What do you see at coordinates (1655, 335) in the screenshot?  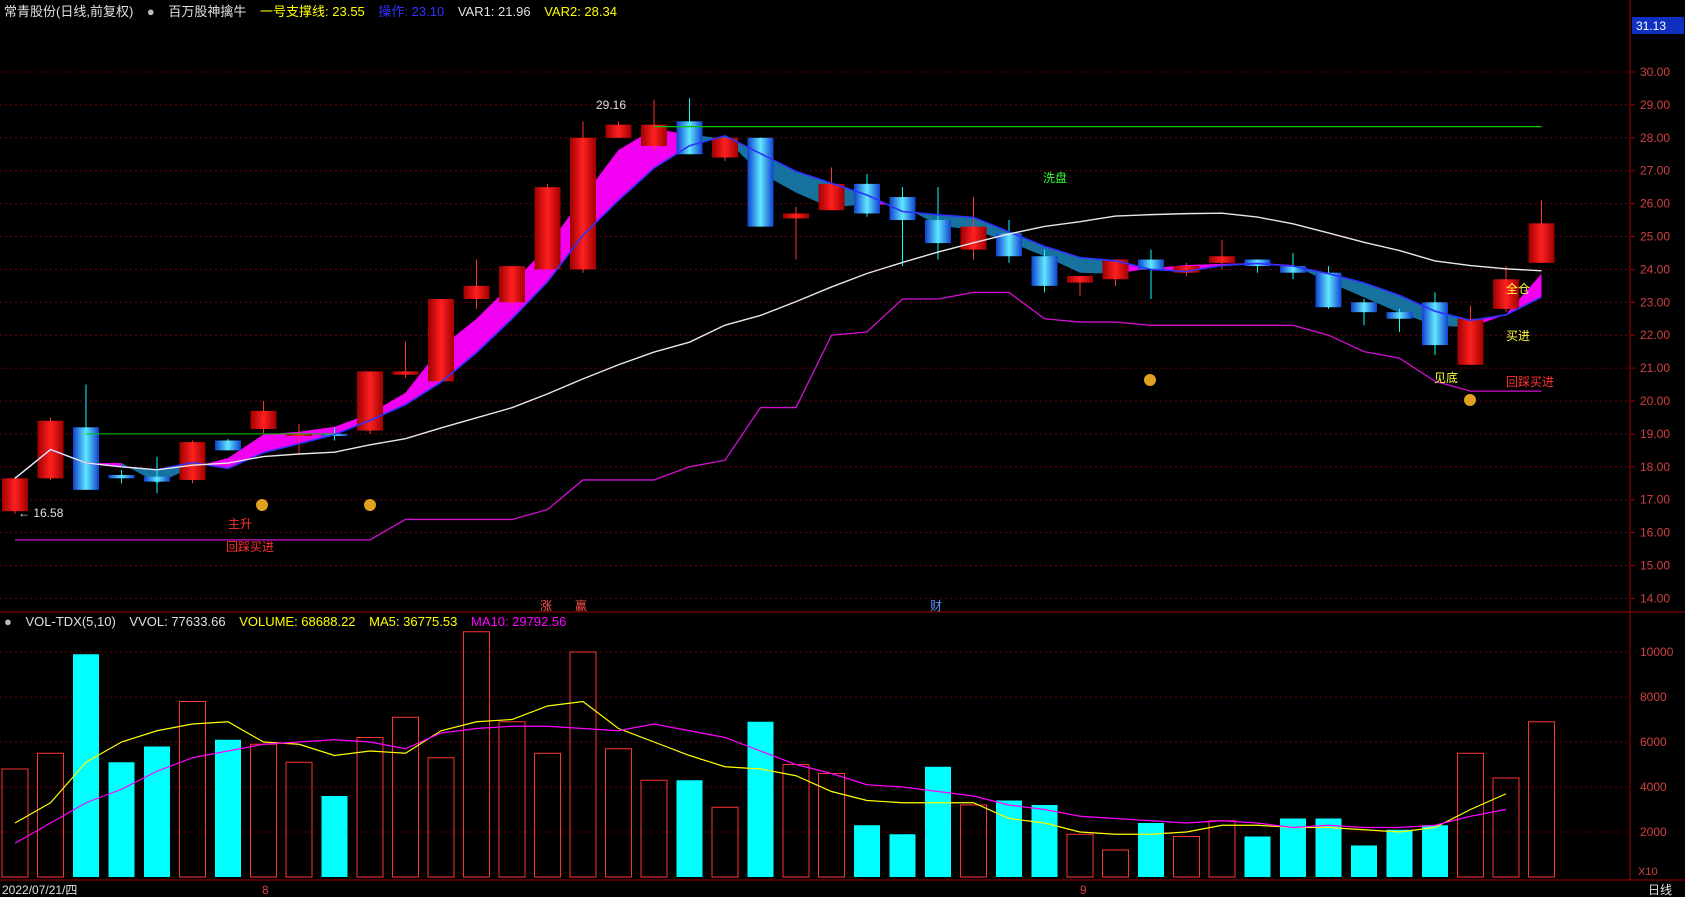 I see `price-tick-label: 22.00` at bounding box center [1655, 335].